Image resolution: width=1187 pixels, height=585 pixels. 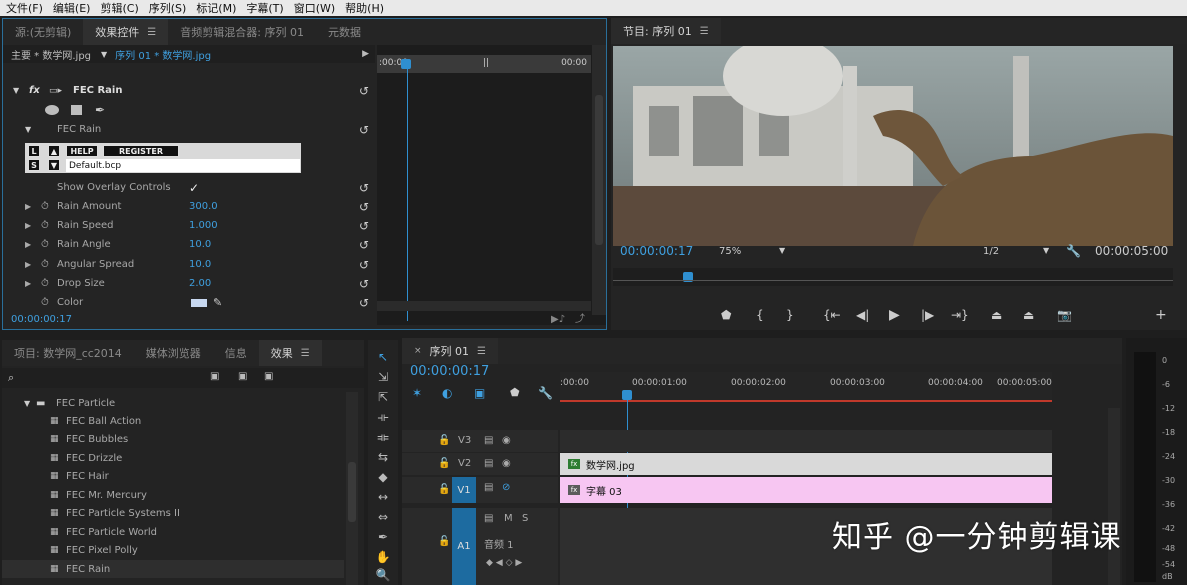 I want to click on solo-button: S, so click(x=525, y=518).